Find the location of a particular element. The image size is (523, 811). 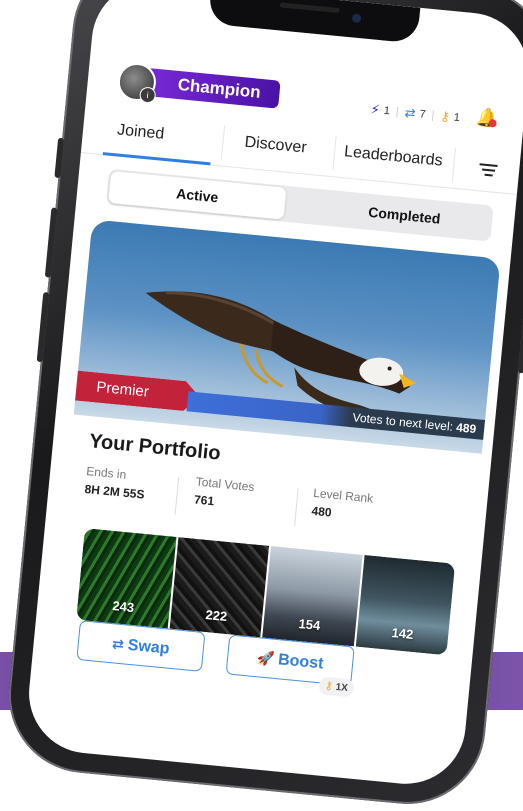

stat-total-votes: Total Votes 761 is located at coordinates (224, 493).